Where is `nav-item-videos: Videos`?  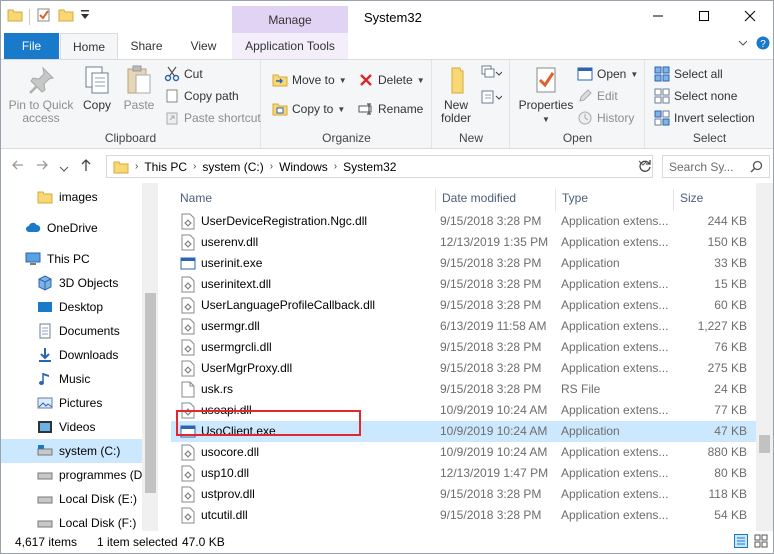 nav-item-videos: Videos is located at coordinates (71, 427).